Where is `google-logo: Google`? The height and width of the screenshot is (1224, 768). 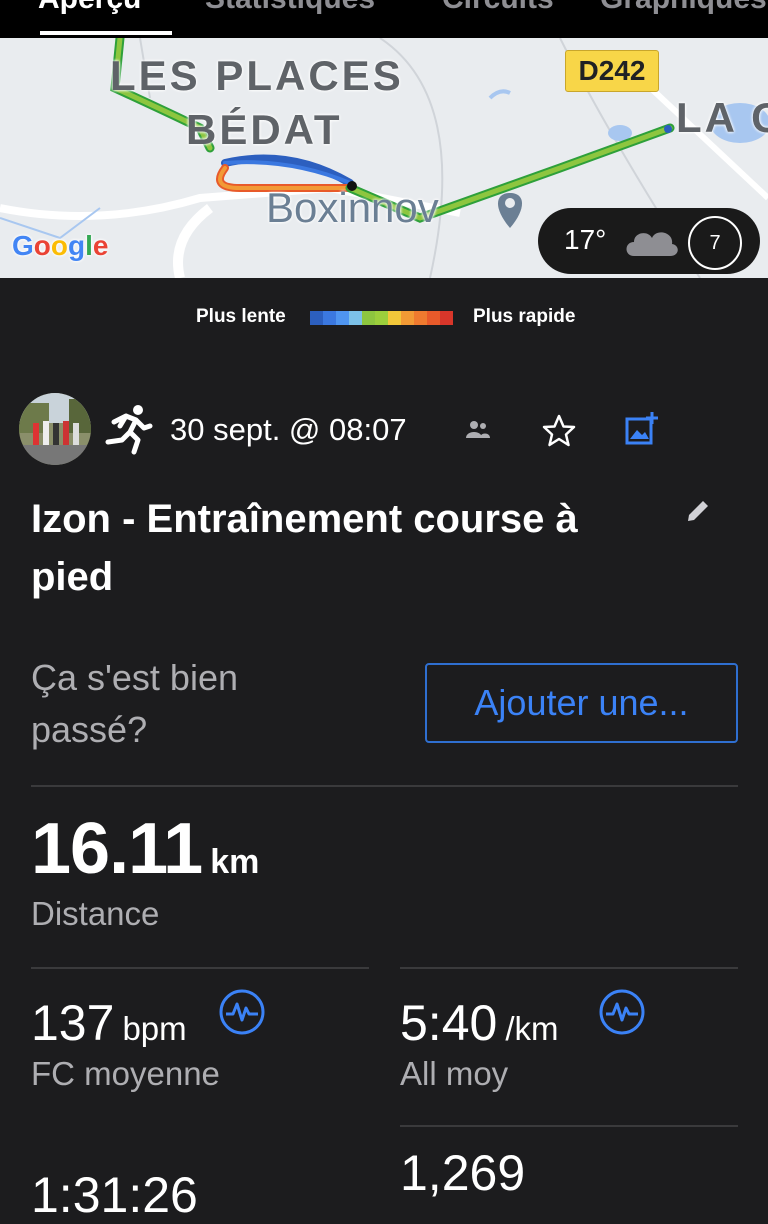
google-logo: Google is located at coordinates (60, 245).